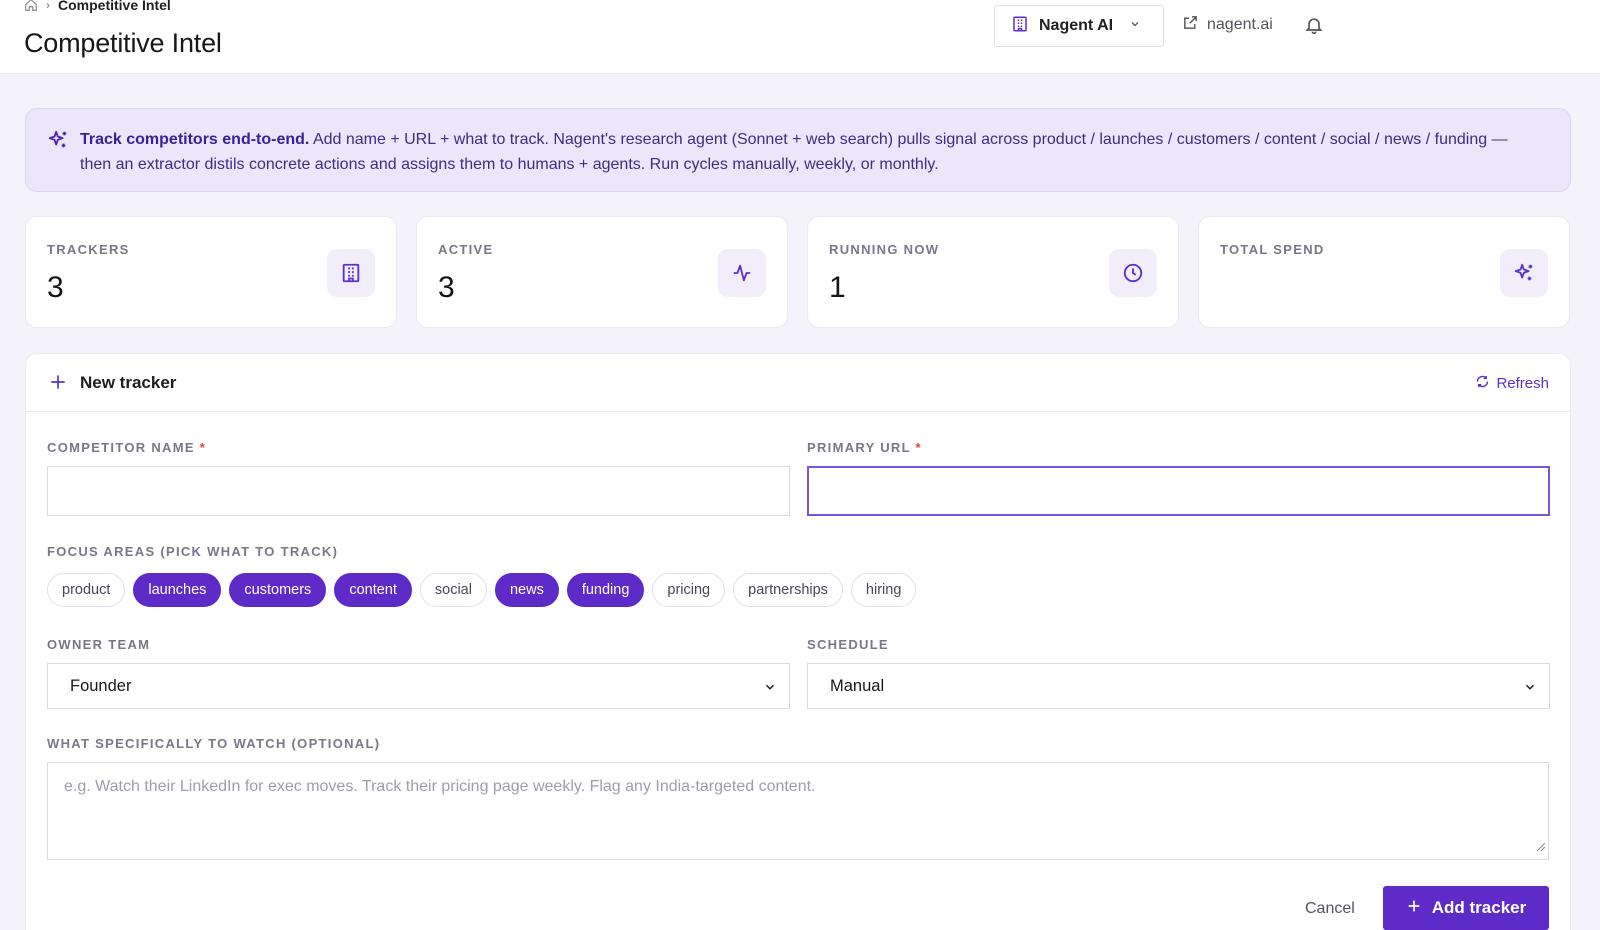 Image resolution: width=1600 pixels, height=930 pixels. Describe the element at coordinates (453, 590) in the screenshot. I see `chip-social: social` at that location.